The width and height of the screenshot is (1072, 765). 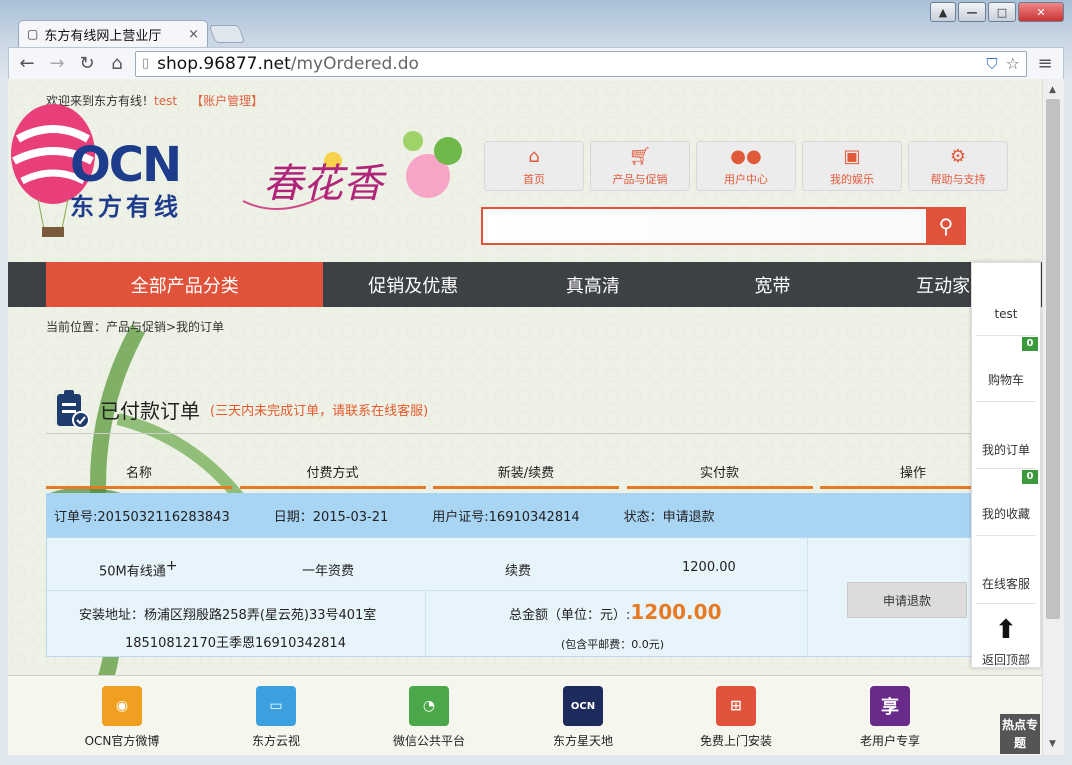 What do you see at coordinates (640, 156) in the screenshot?
I see `cart-icon: 🛒︎` at bounding box center [640, 156].